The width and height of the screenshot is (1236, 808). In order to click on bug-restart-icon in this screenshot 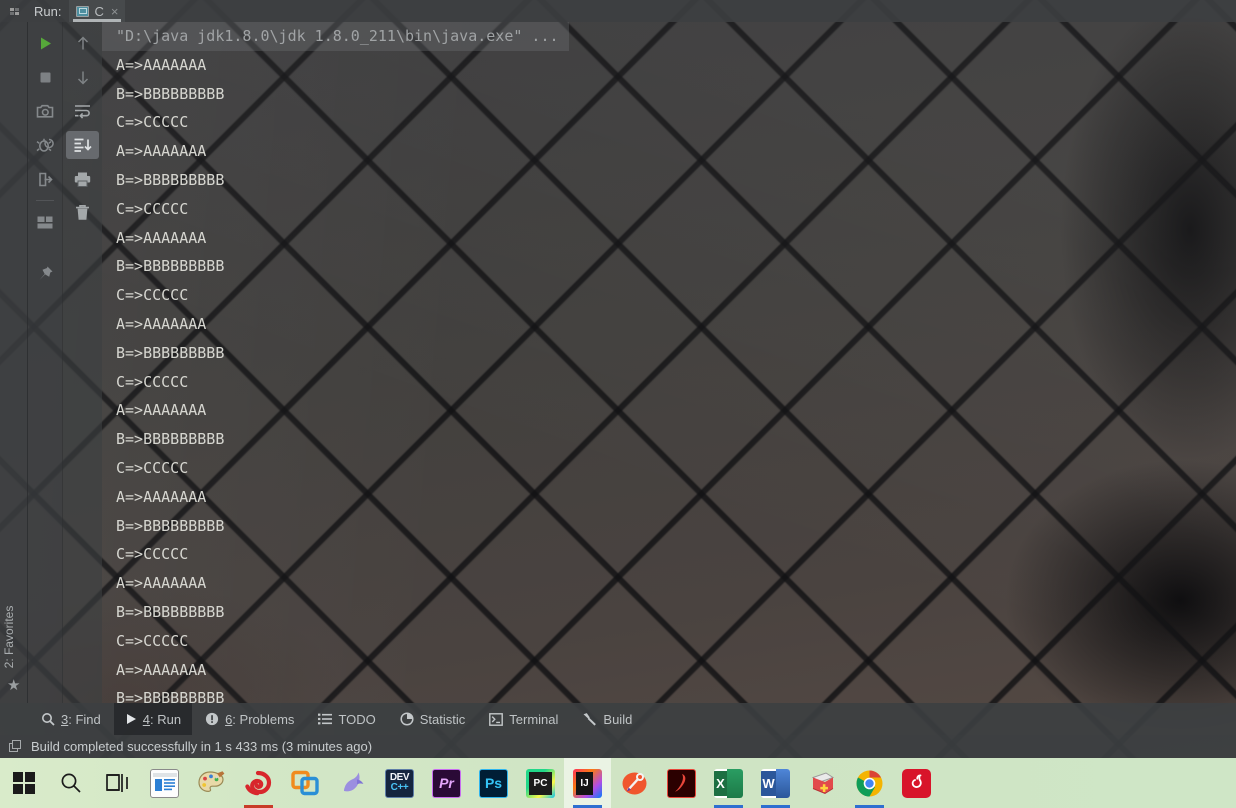, I will do `click(45, 145)`.